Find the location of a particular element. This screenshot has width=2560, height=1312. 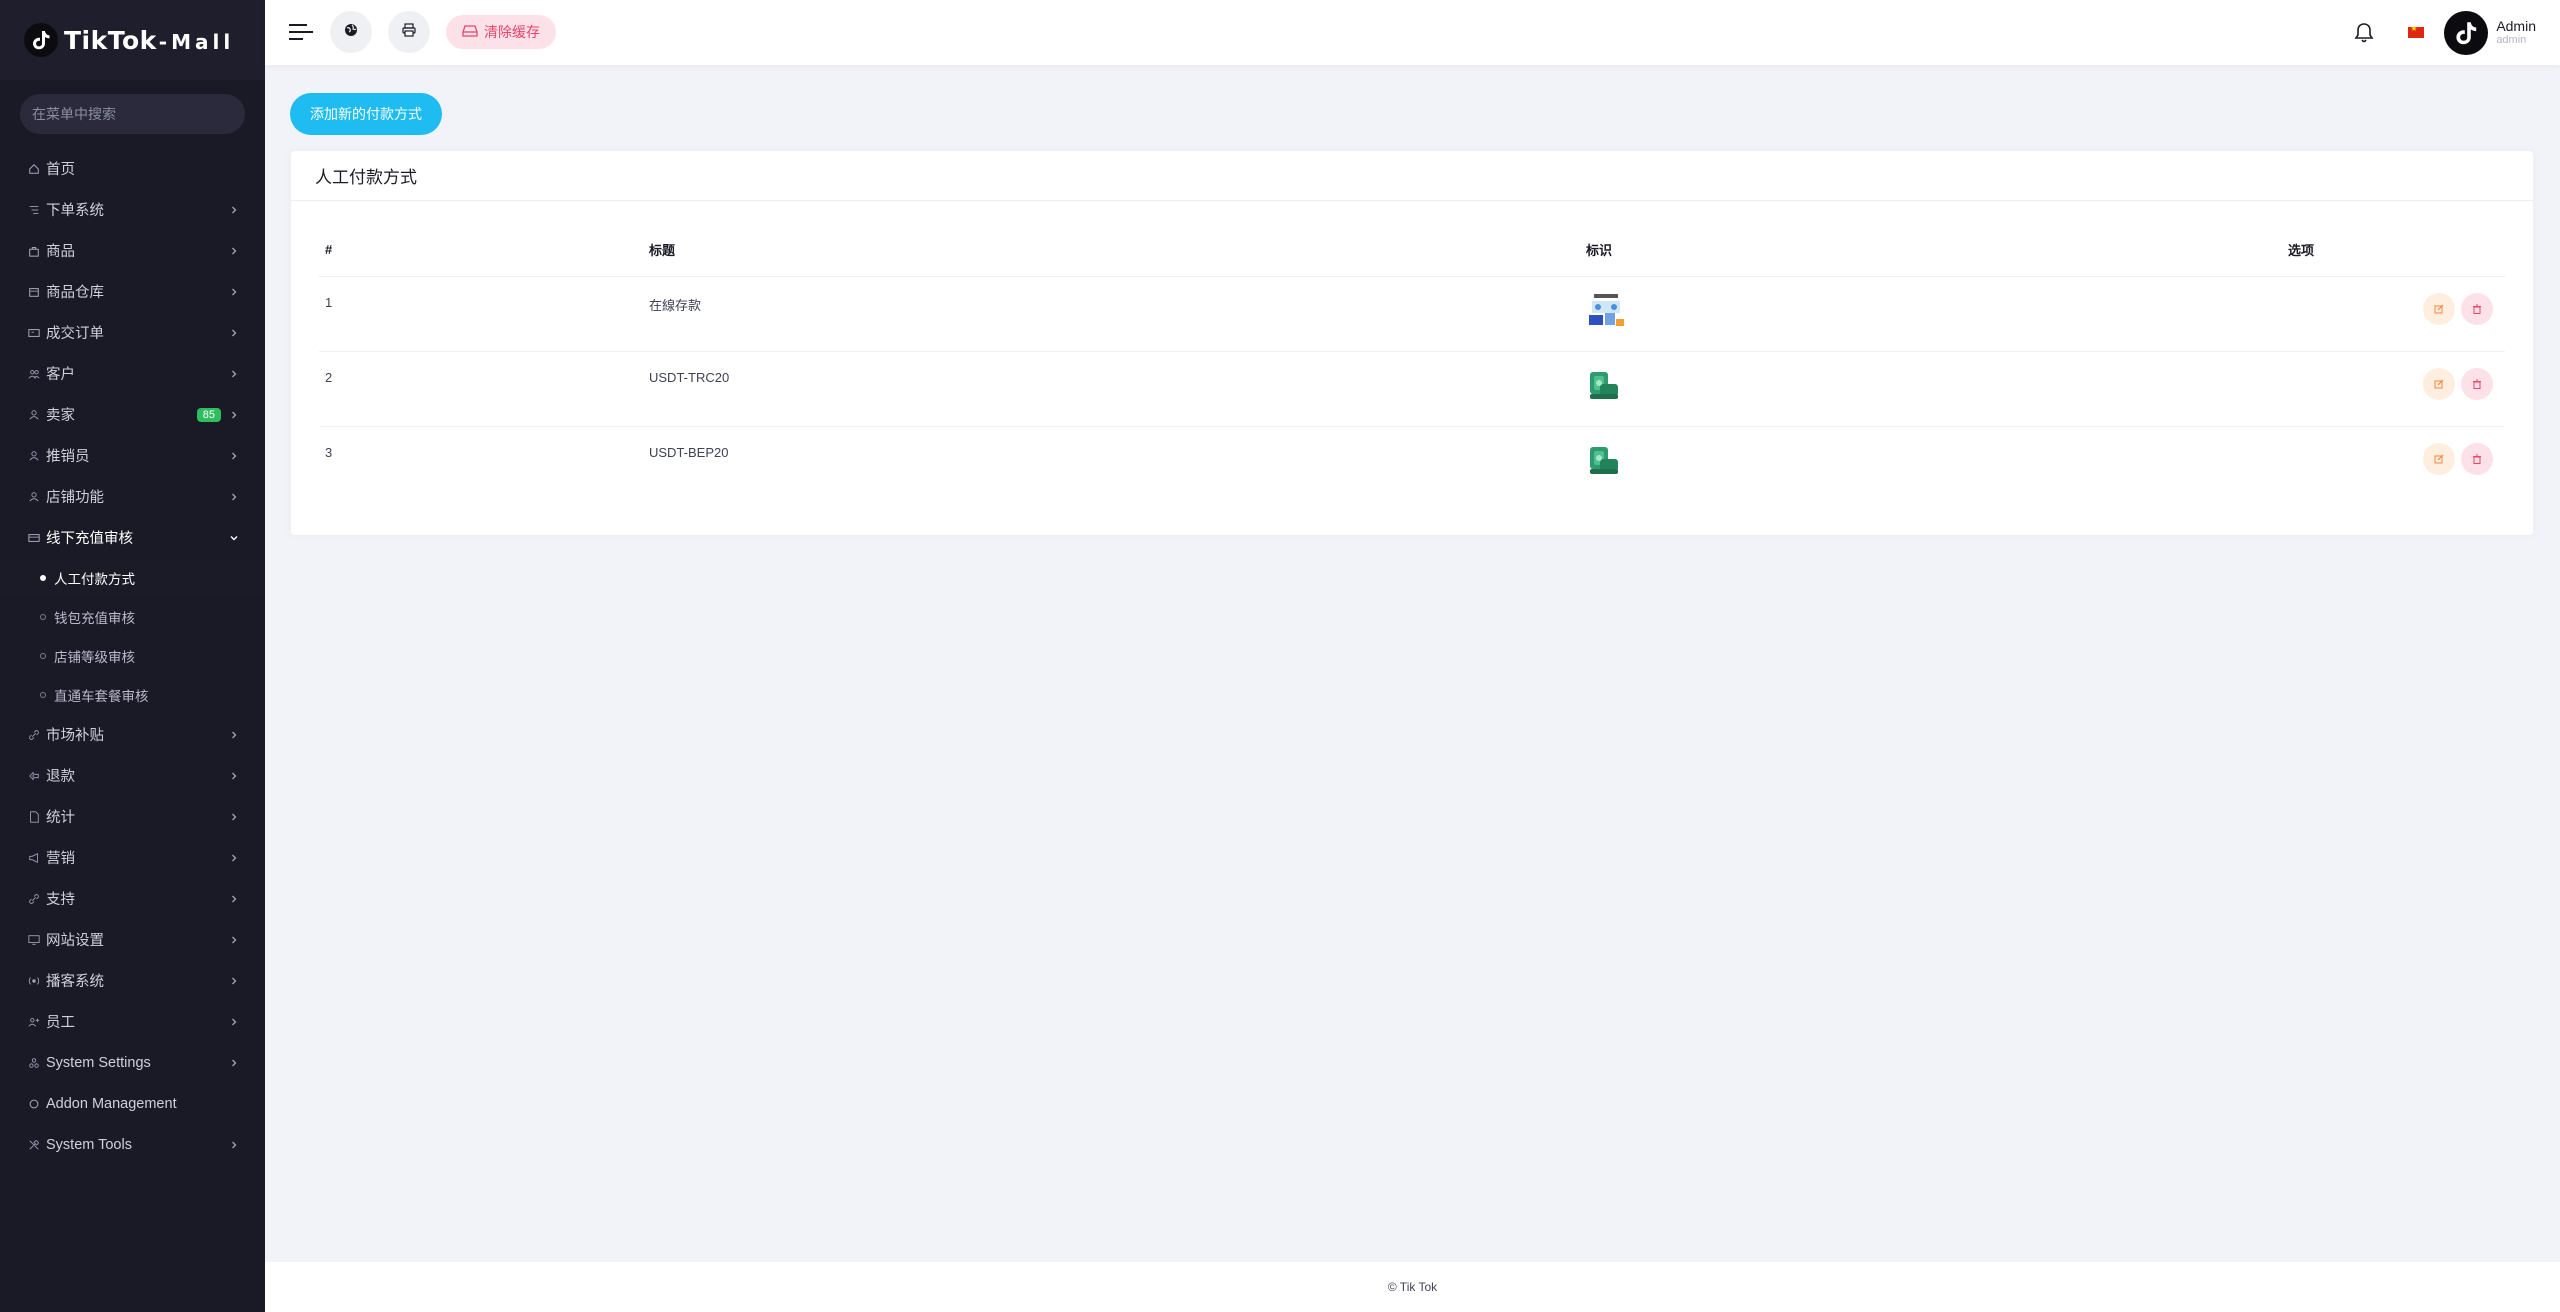

sidebar-item: 播客系统 is located at coordinates (132, 980).